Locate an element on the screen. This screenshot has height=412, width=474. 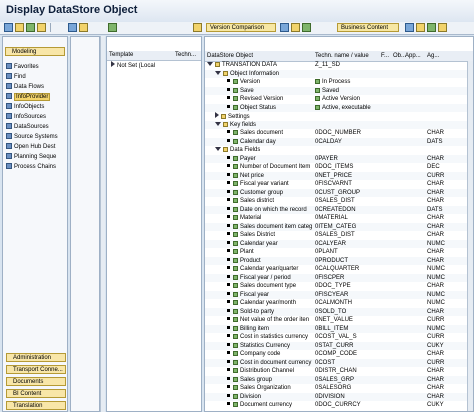
data-field-row: Plant 0PLANT CHAR is located at coordinates (339, 252).